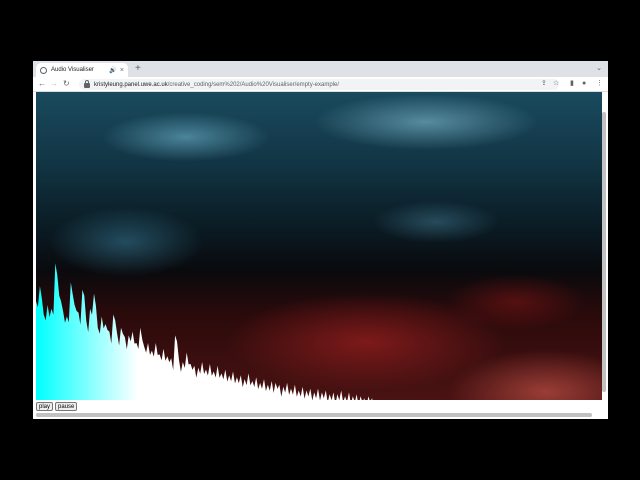 The width and height of the screenshot is (640, 480). I want to click on player-controls: play pause, so click(57, 406).